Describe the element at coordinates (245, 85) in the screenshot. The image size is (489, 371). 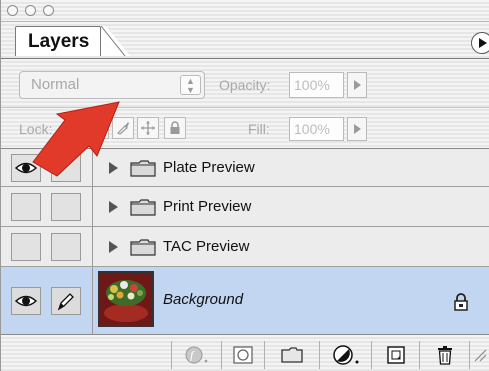
I see `opacity-label: Opacity:` at that location.